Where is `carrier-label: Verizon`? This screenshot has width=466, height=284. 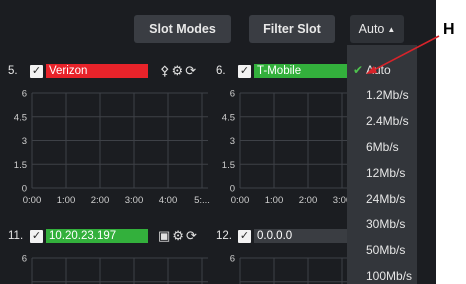 carrier-label: Verizon is located at coordinates (97, 71).